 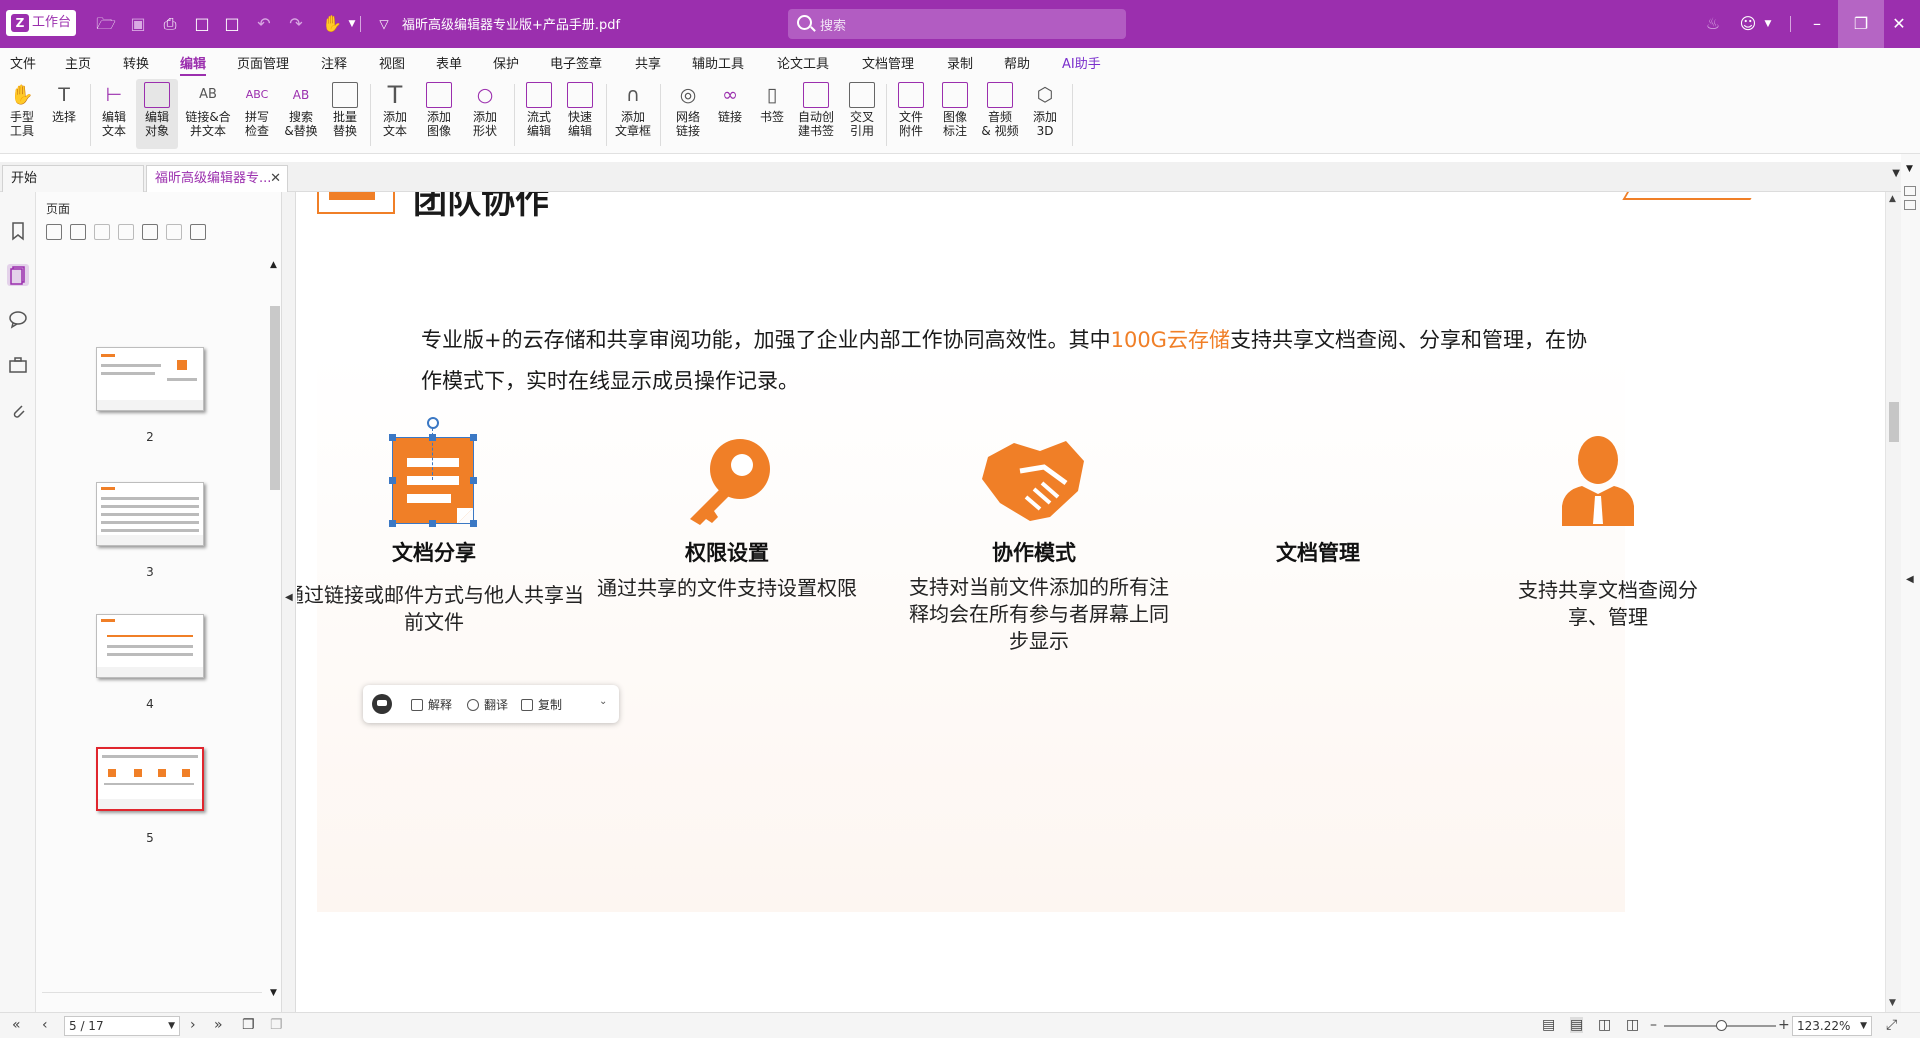 What do you see at coordinates (1081, 62) in the screenshot?
I see `menu-ai-assistant: AI助手` at bounding box center [1081, 62].